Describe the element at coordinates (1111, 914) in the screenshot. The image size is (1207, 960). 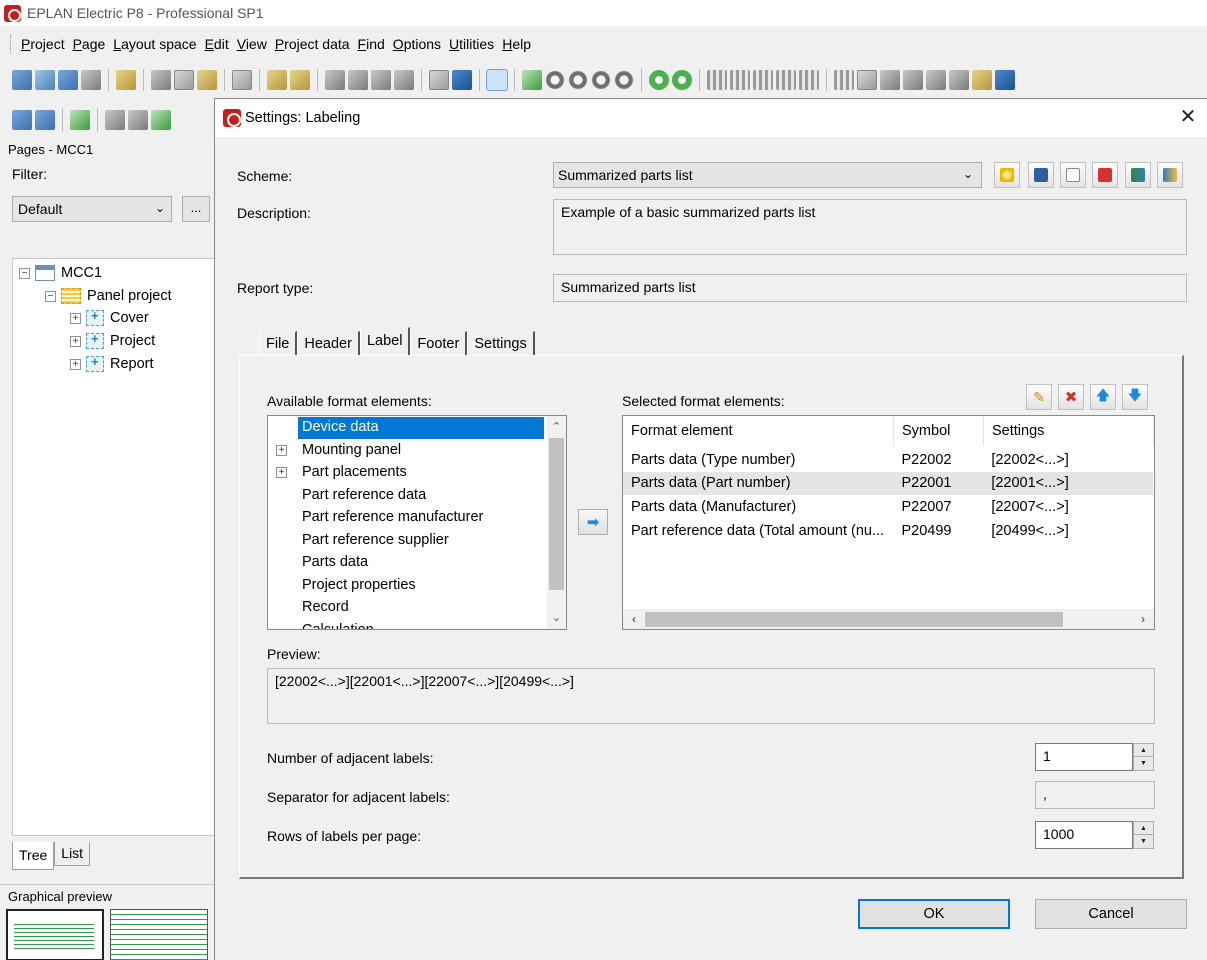
I see `cancel-button: Cancel` at that location.